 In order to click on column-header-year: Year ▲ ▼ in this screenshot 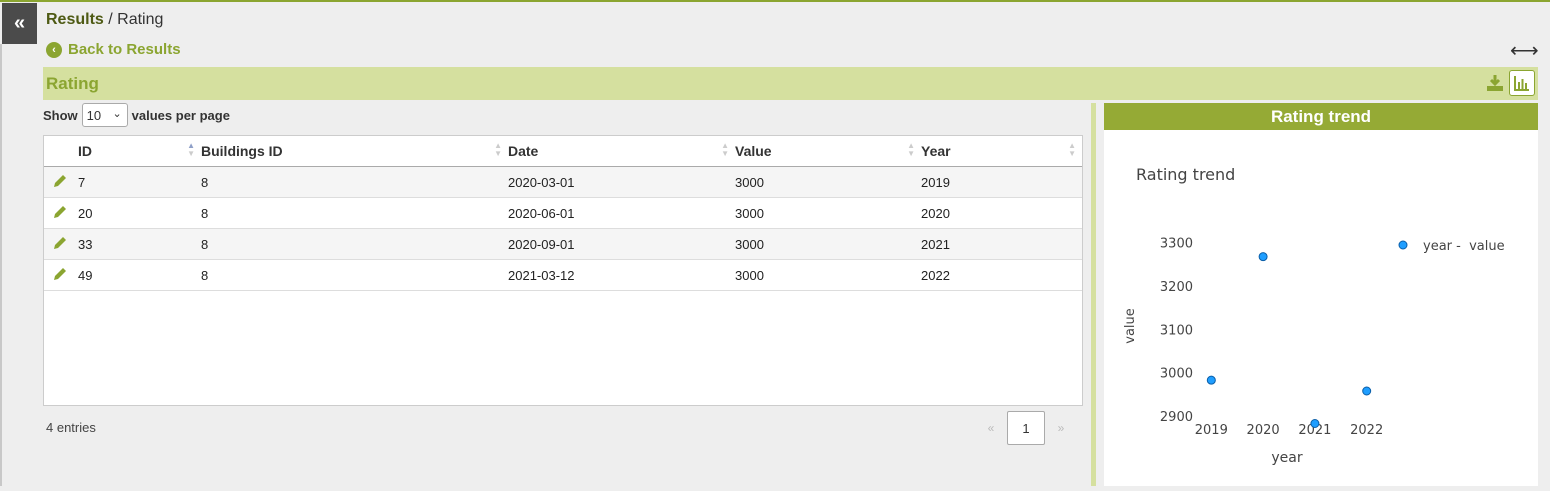, I will do `click(1001, 151)`.